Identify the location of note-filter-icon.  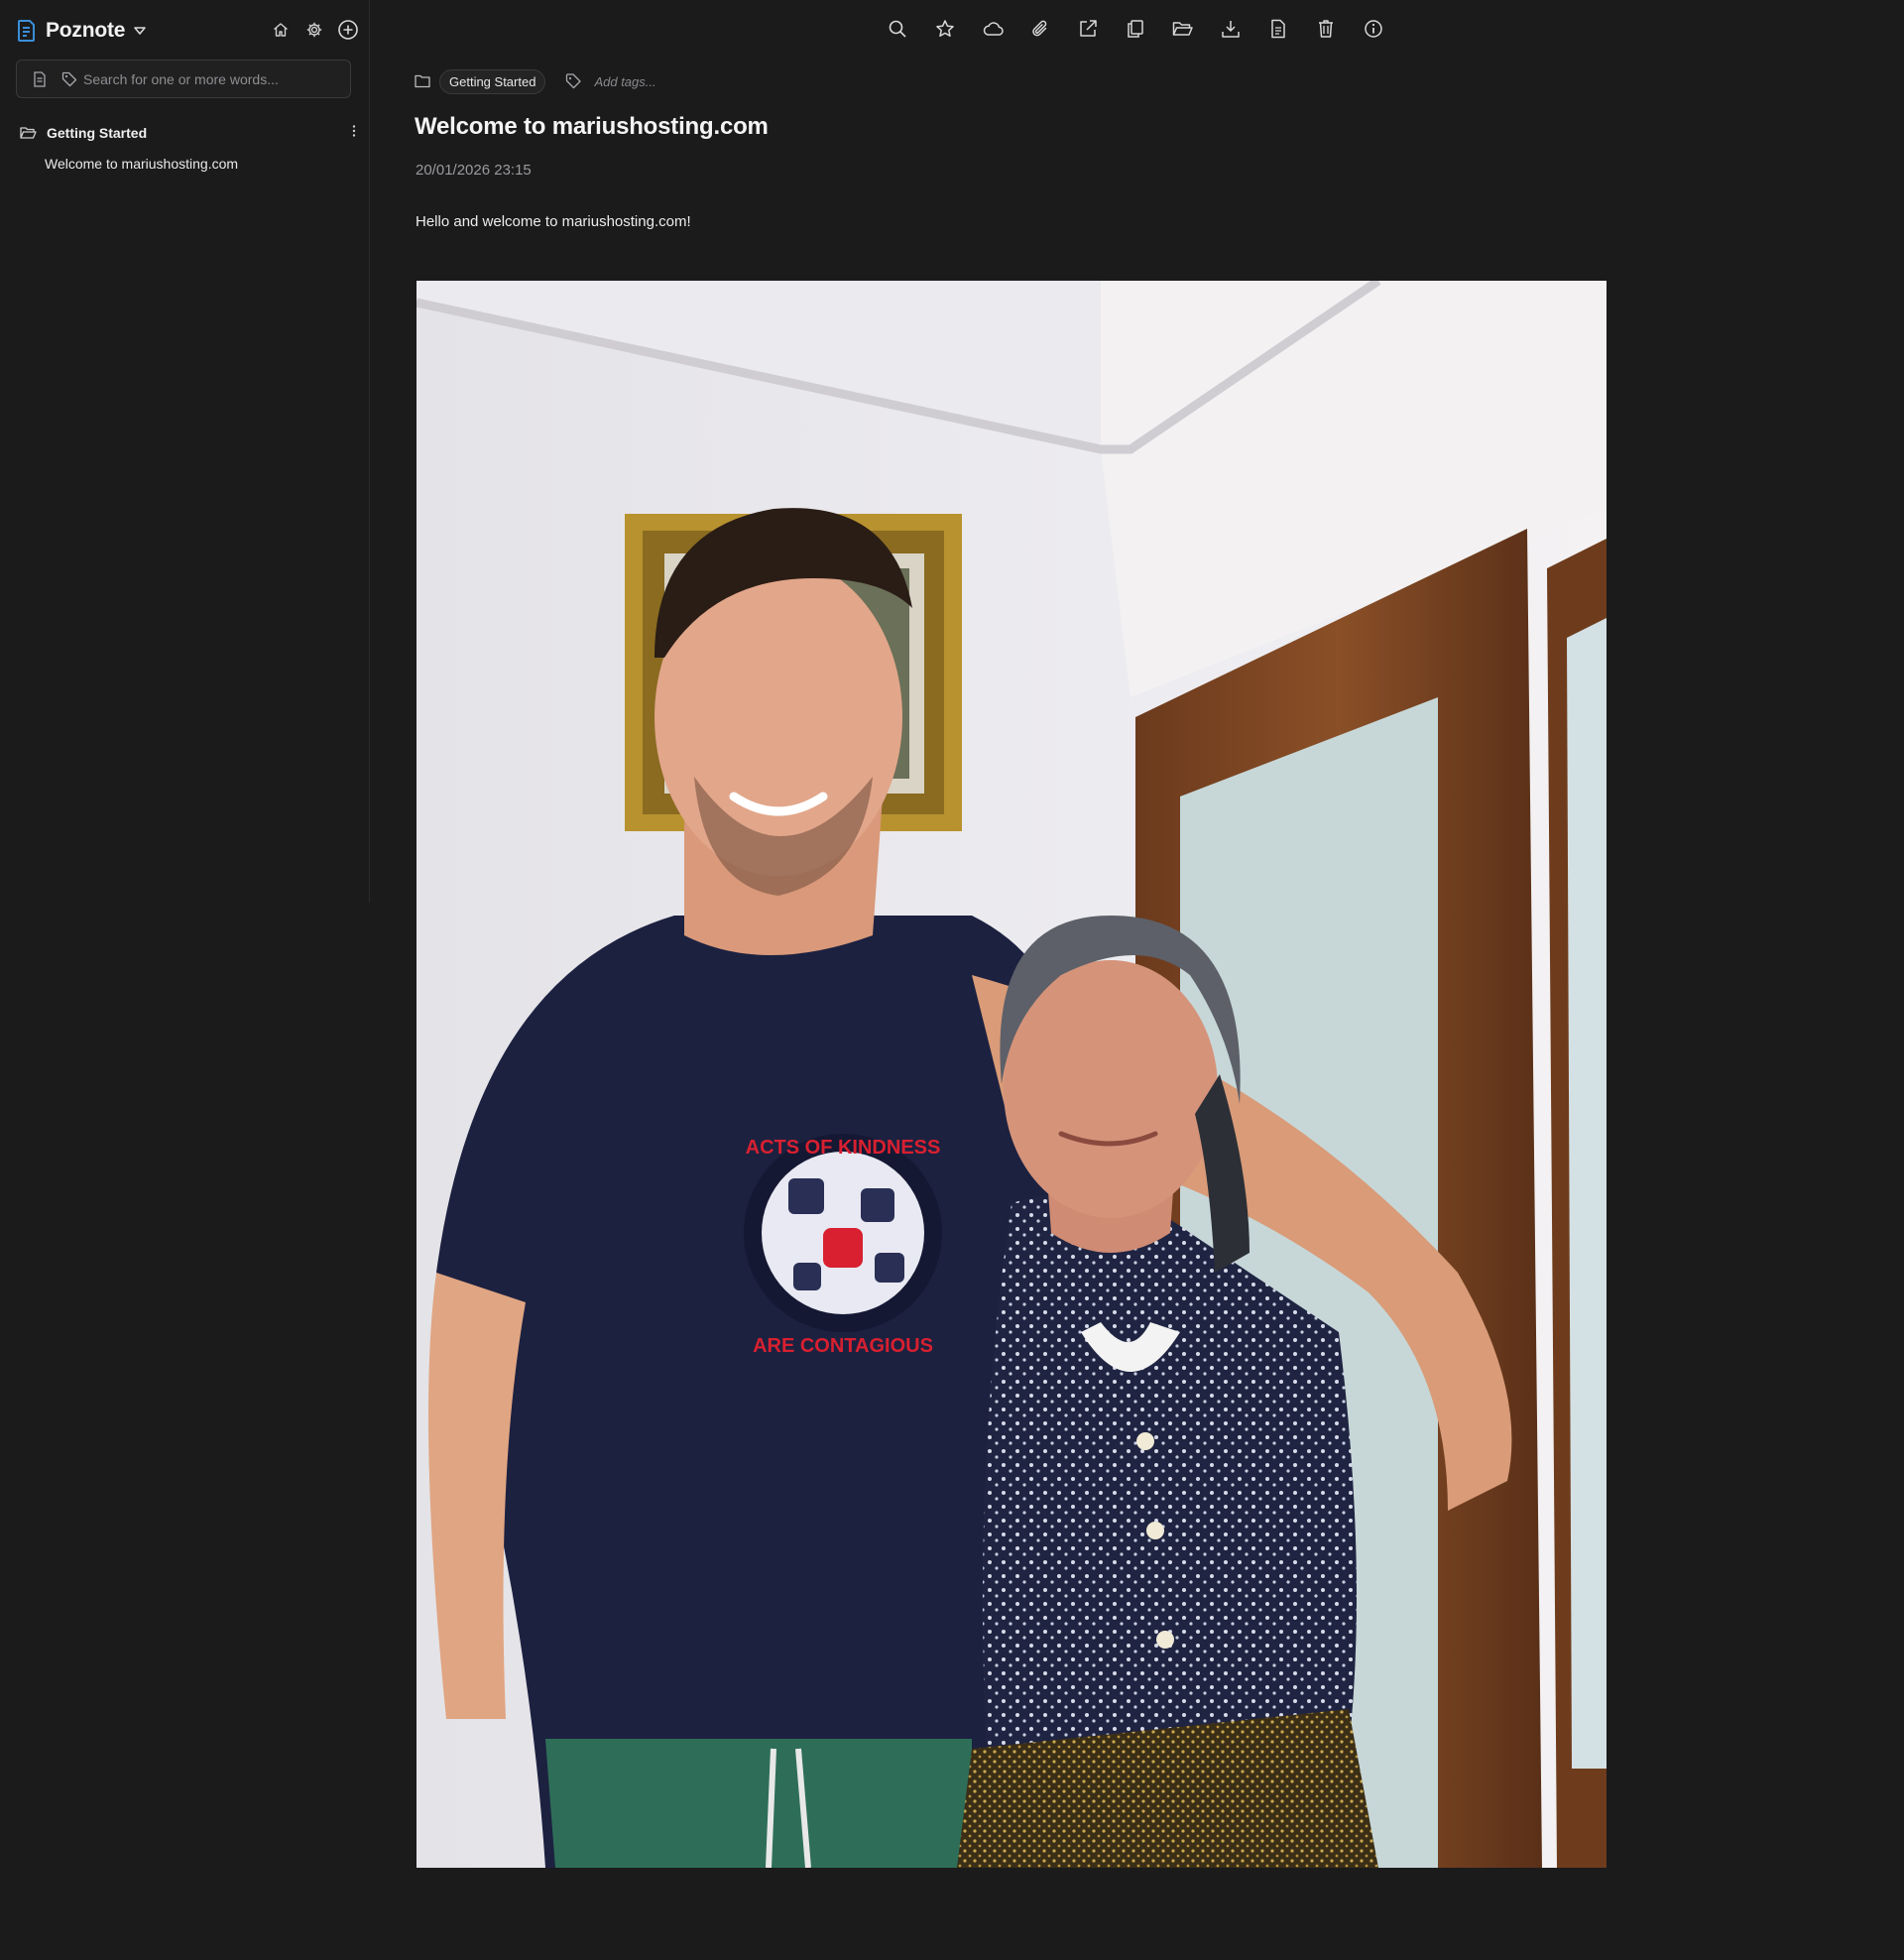
(40, 79).